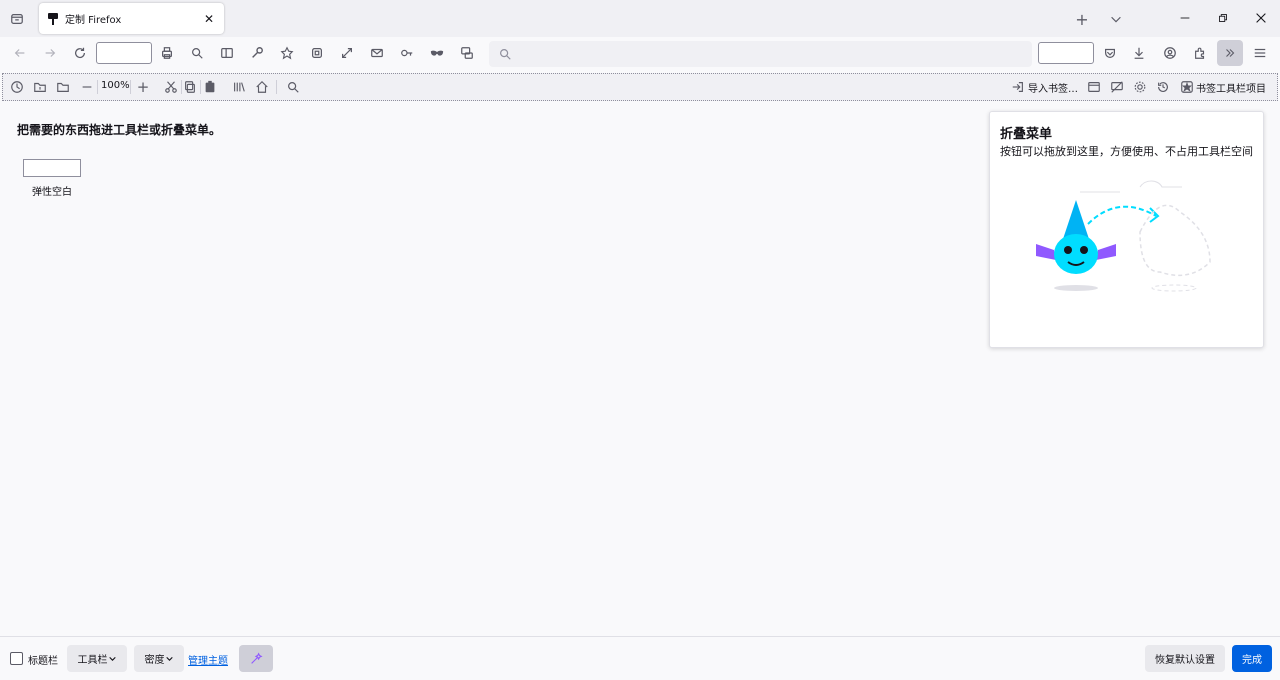 Image resolution: width=1280 pixels, height=680 pixels. Describe the element at coordinates (53, 18) in the screenshot. I see `paintbrush-icon` at that location.